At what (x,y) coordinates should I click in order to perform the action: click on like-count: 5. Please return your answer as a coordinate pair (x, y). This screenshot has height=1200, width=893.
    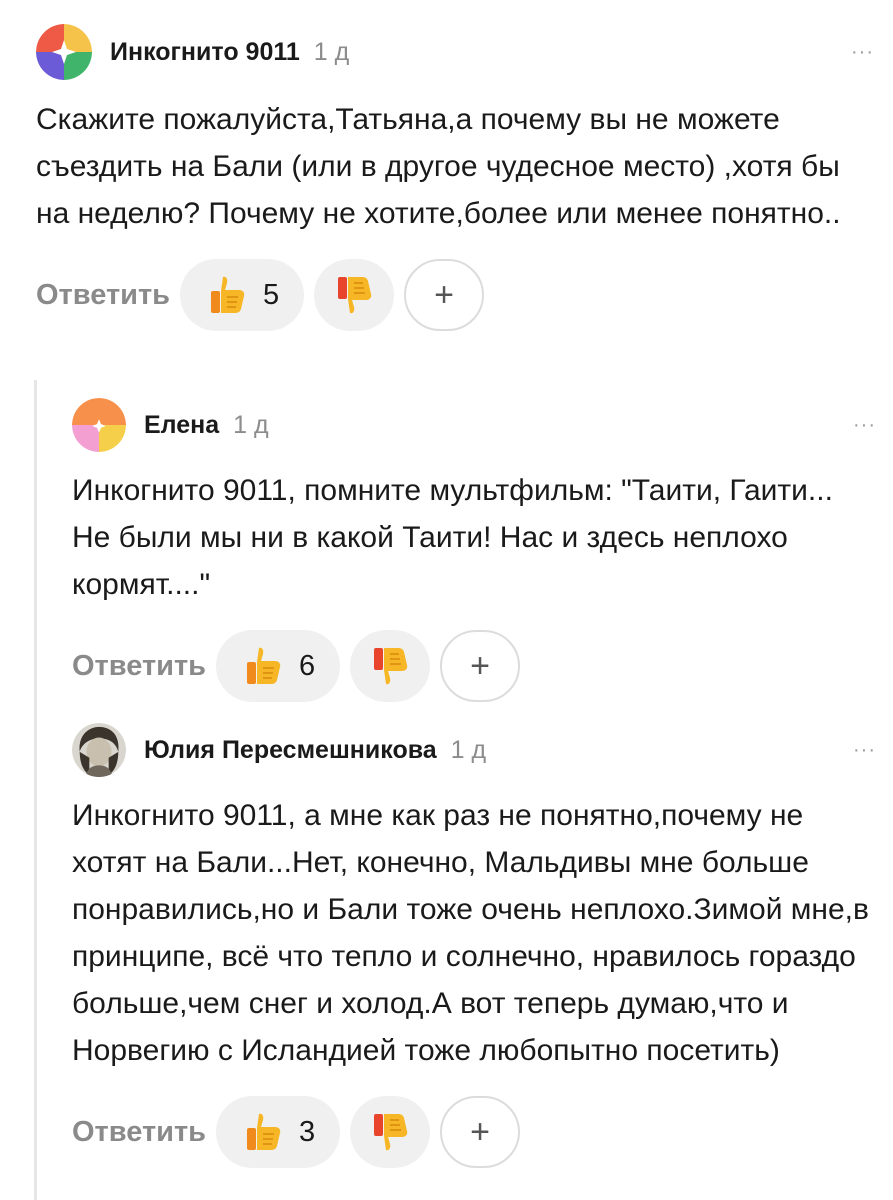
    Looking at the image, I should click on (271, 294).